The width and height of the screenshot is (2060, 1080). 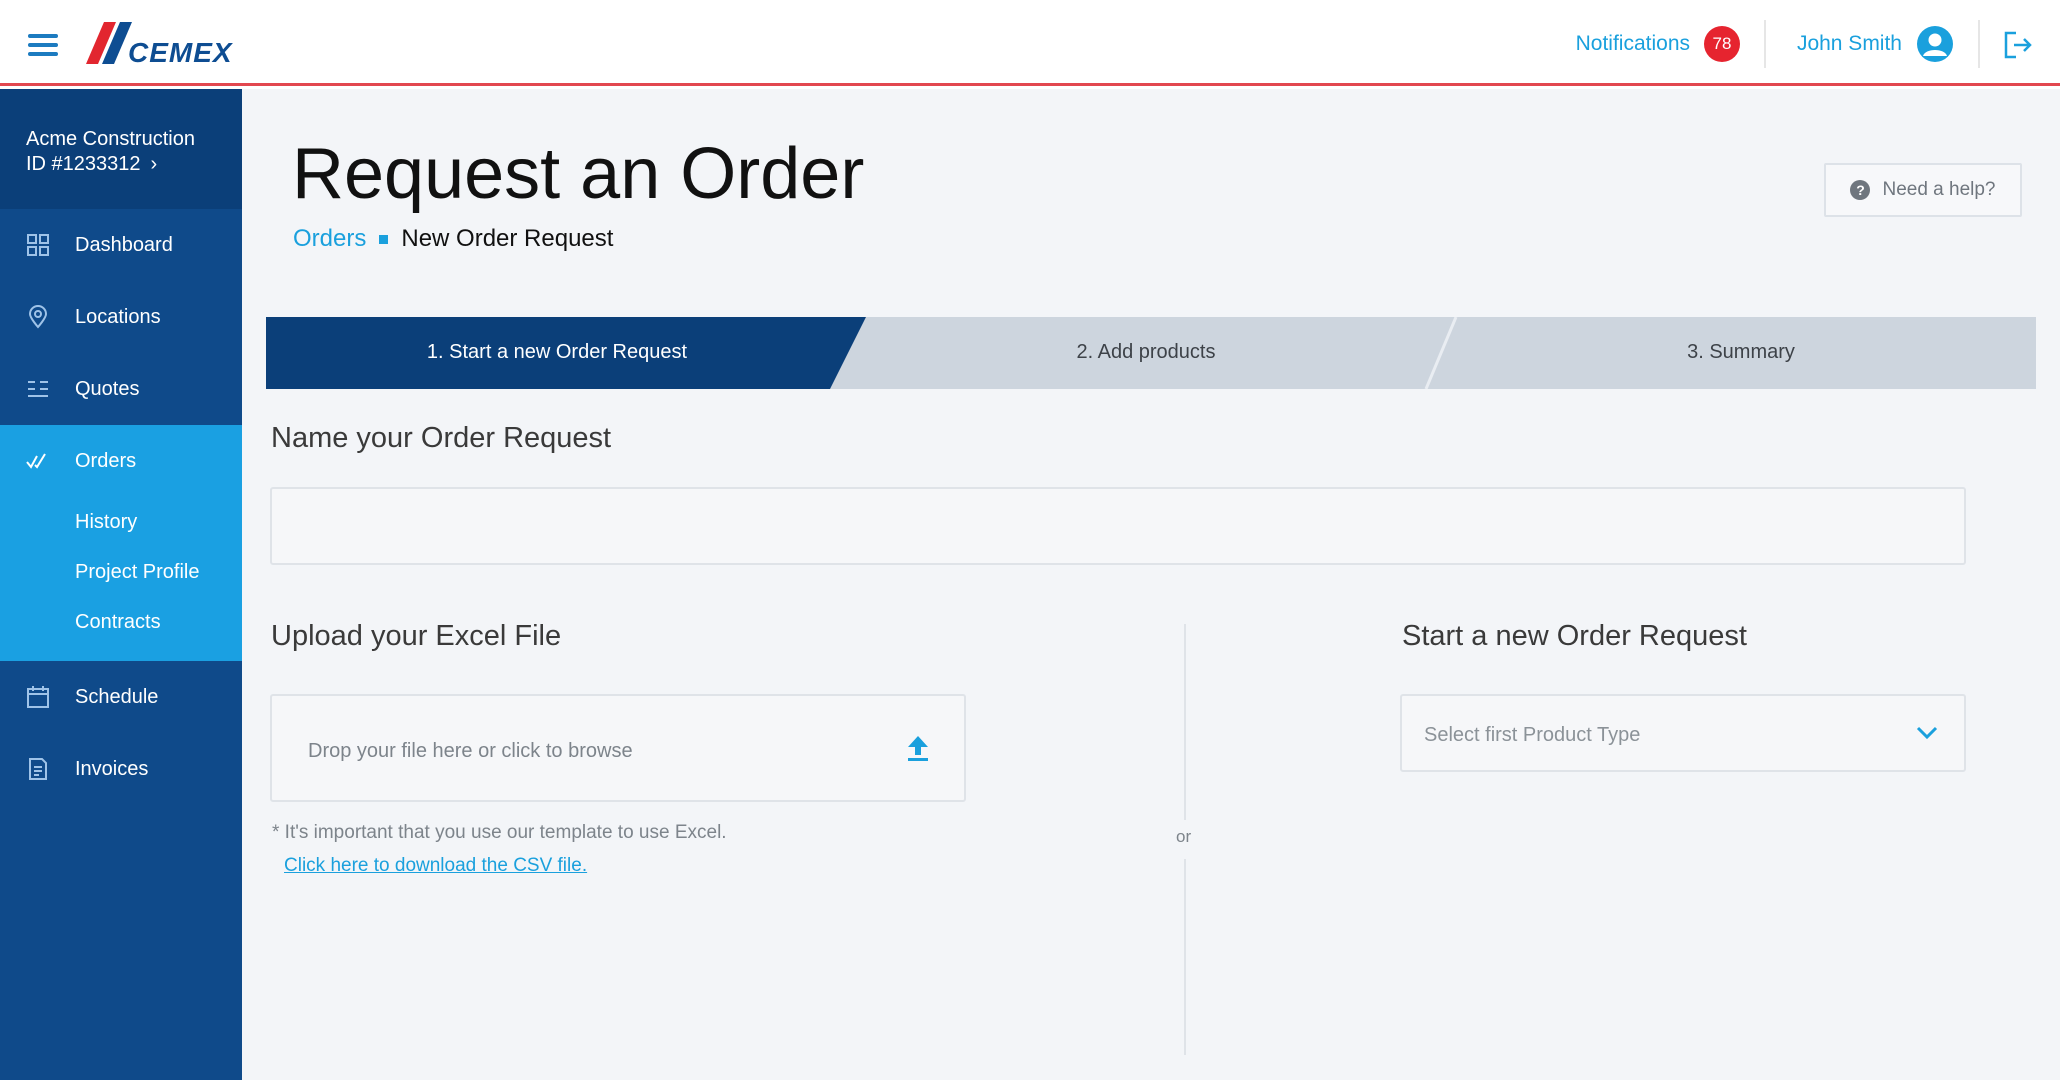 I want to click on account-id: ID #1233312, so click(x=83, y=164).